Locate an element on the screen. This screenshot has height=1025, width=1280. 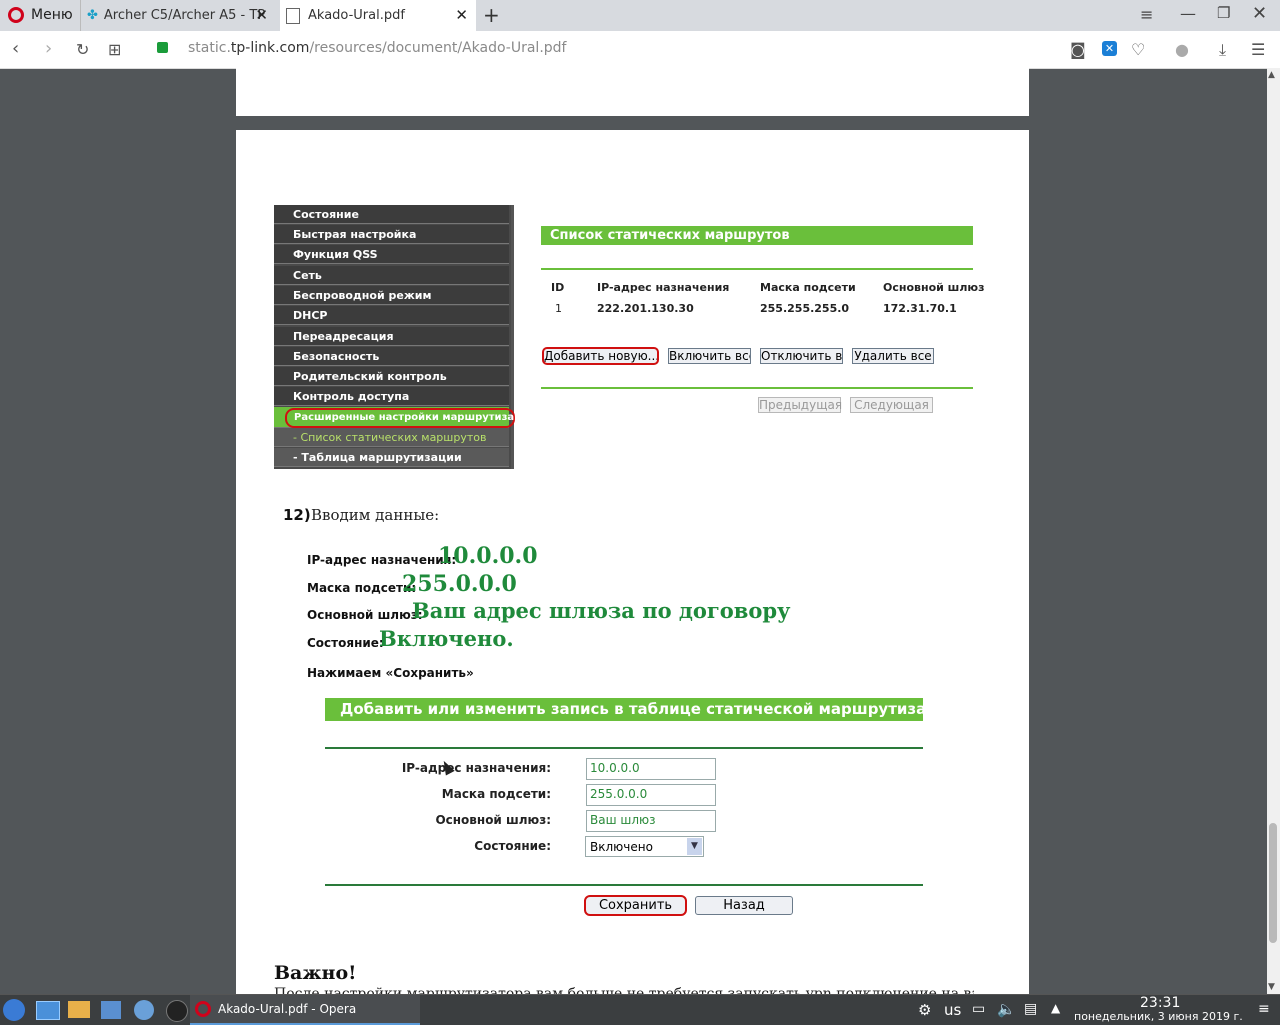
forward-icon: › is located at coordinates (48, 48).